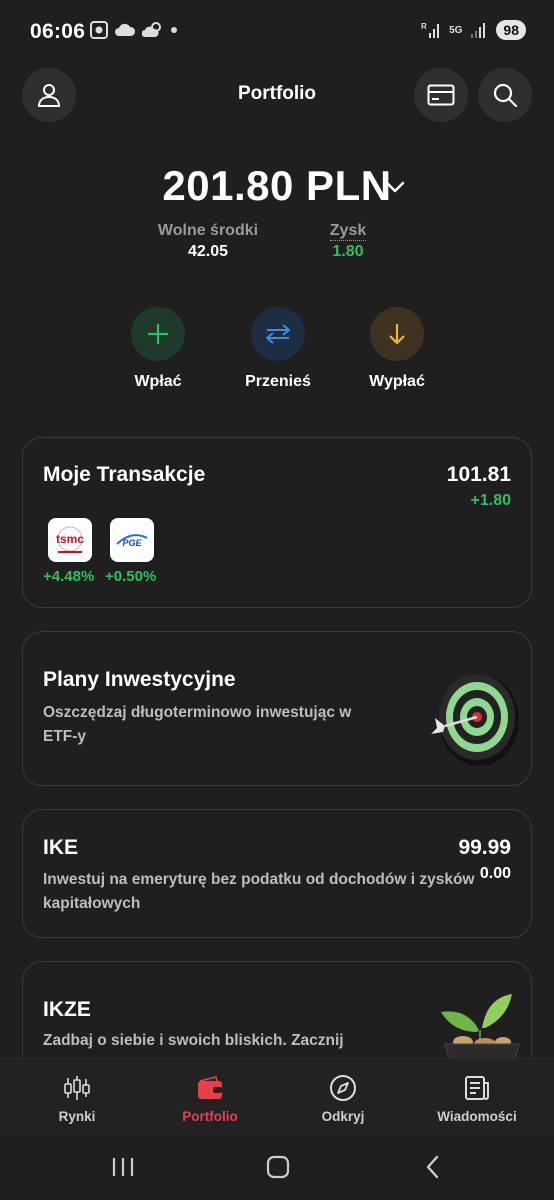 Image resolution: width=554 pixels, height=1200 pixels. What do you see at coordinates (77, 1116) in the screenshot?
I see `nav-label: Rynki` at bounding box center [77, 1116].